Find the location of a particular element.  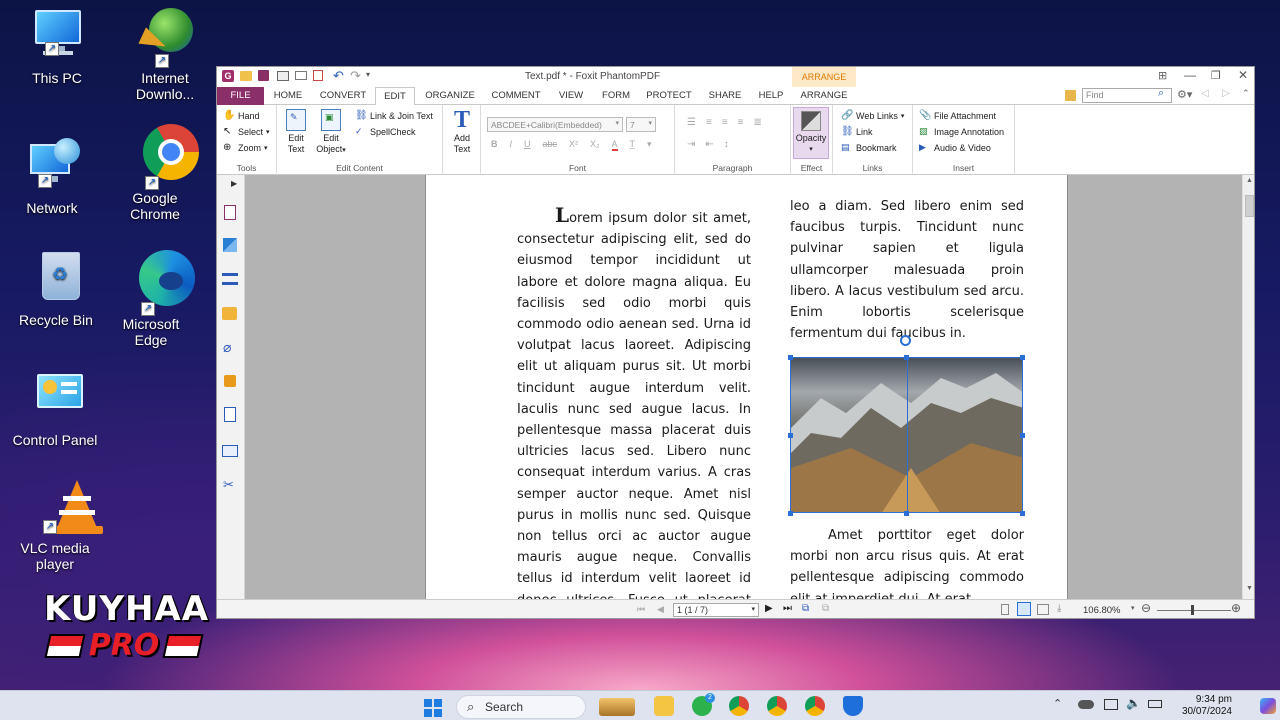

taskbar-search: ⌕ Search is located at coordinates (545, 707).